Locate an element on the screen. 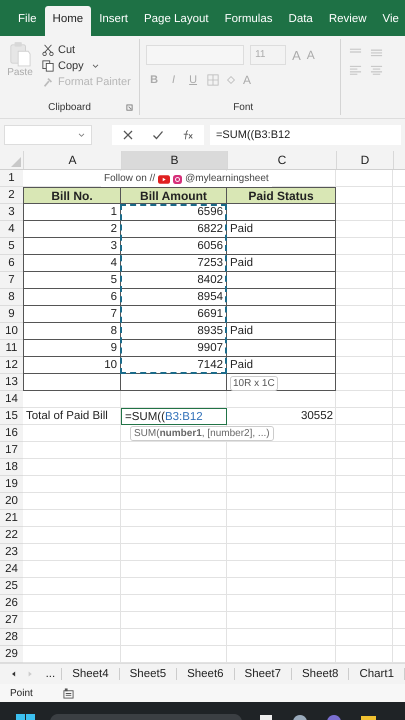 The height and width of the screenshot is (720, 405). row-header: 7 is located at coordinates (11, 280).